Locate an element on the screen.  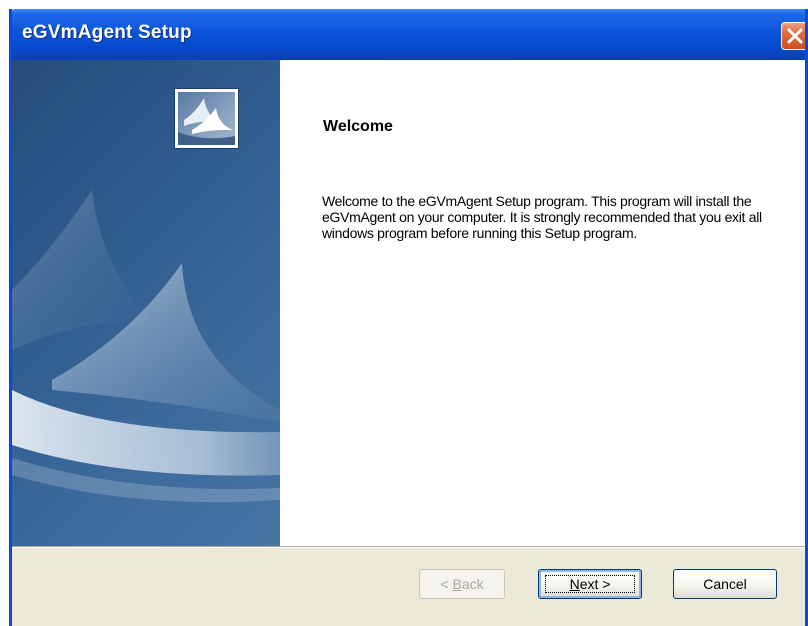
setup-logo-icon is located at coordinates (206, 118).